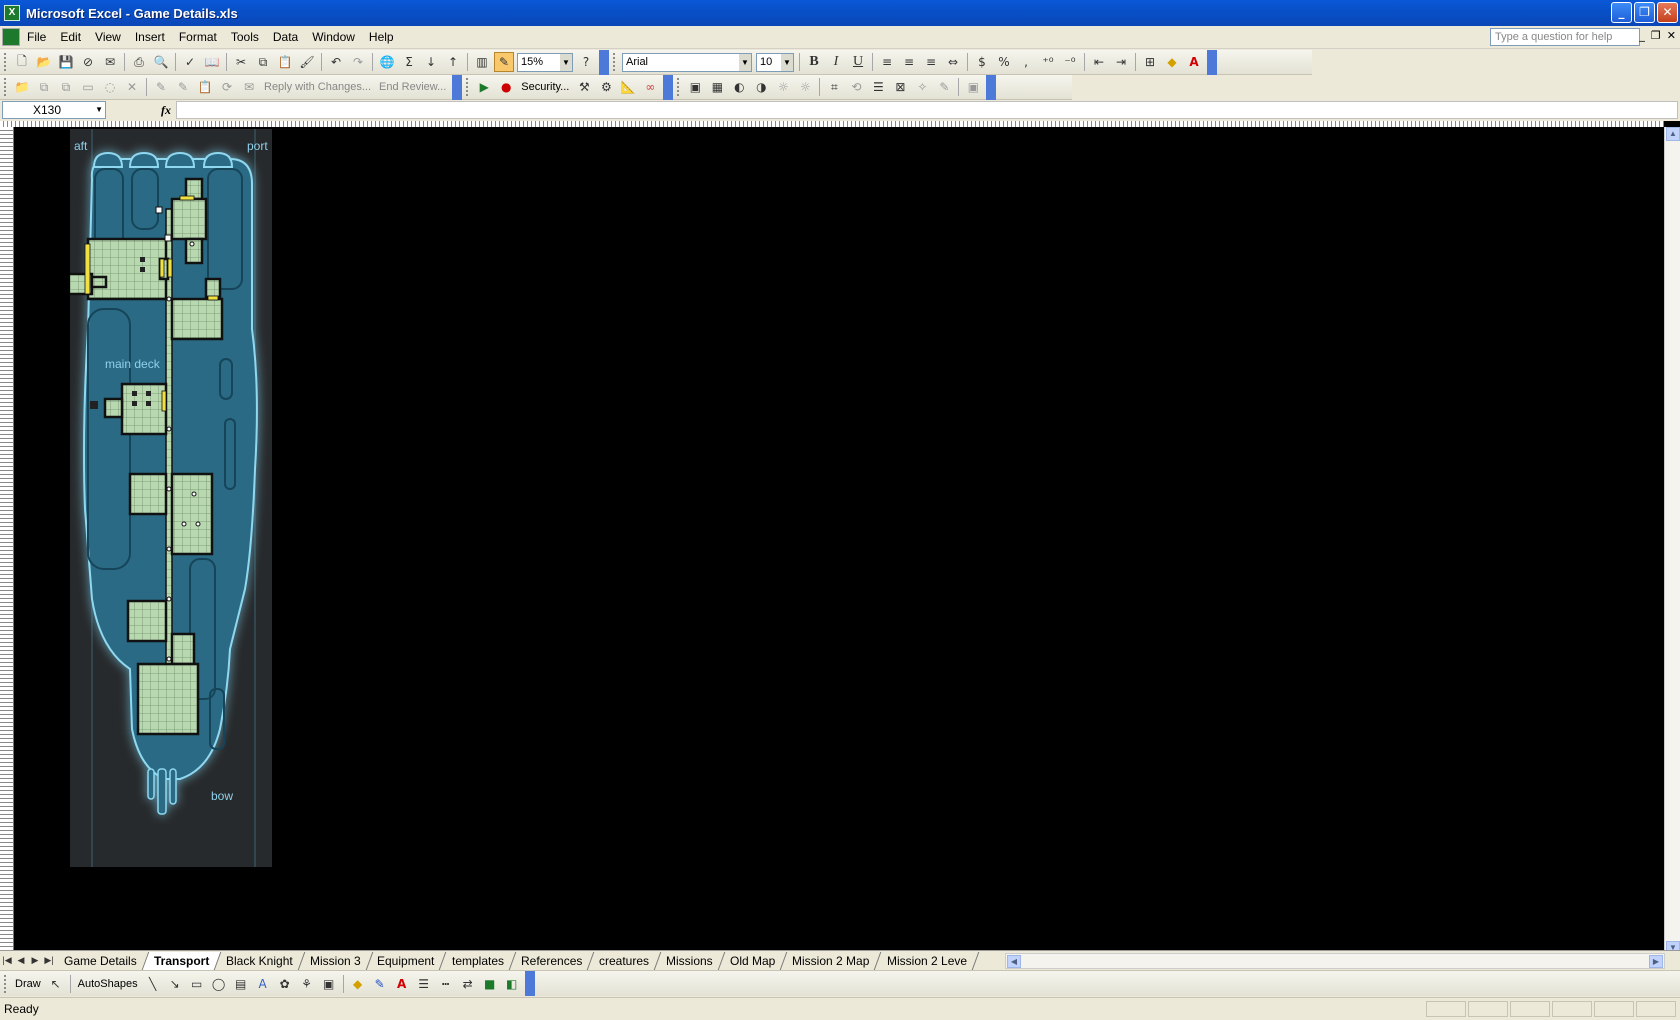 The image size is (1680, 1020). What do you see at coordinates (70, 37) in the screenshot?
I see `menu-edit: Edit` at bounding box center [70, 37].